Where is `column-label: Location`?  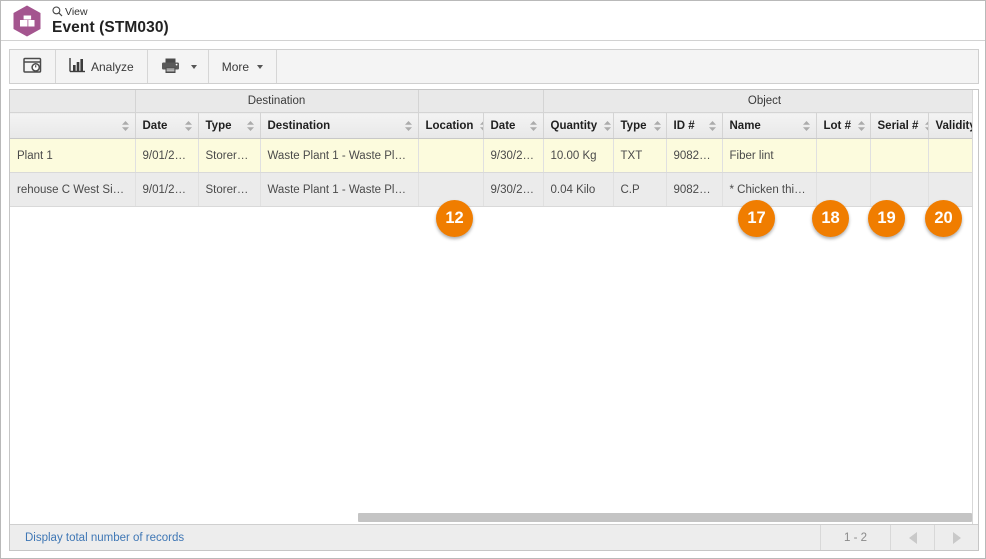
column-label: Location is located at coordinates (449, 125).